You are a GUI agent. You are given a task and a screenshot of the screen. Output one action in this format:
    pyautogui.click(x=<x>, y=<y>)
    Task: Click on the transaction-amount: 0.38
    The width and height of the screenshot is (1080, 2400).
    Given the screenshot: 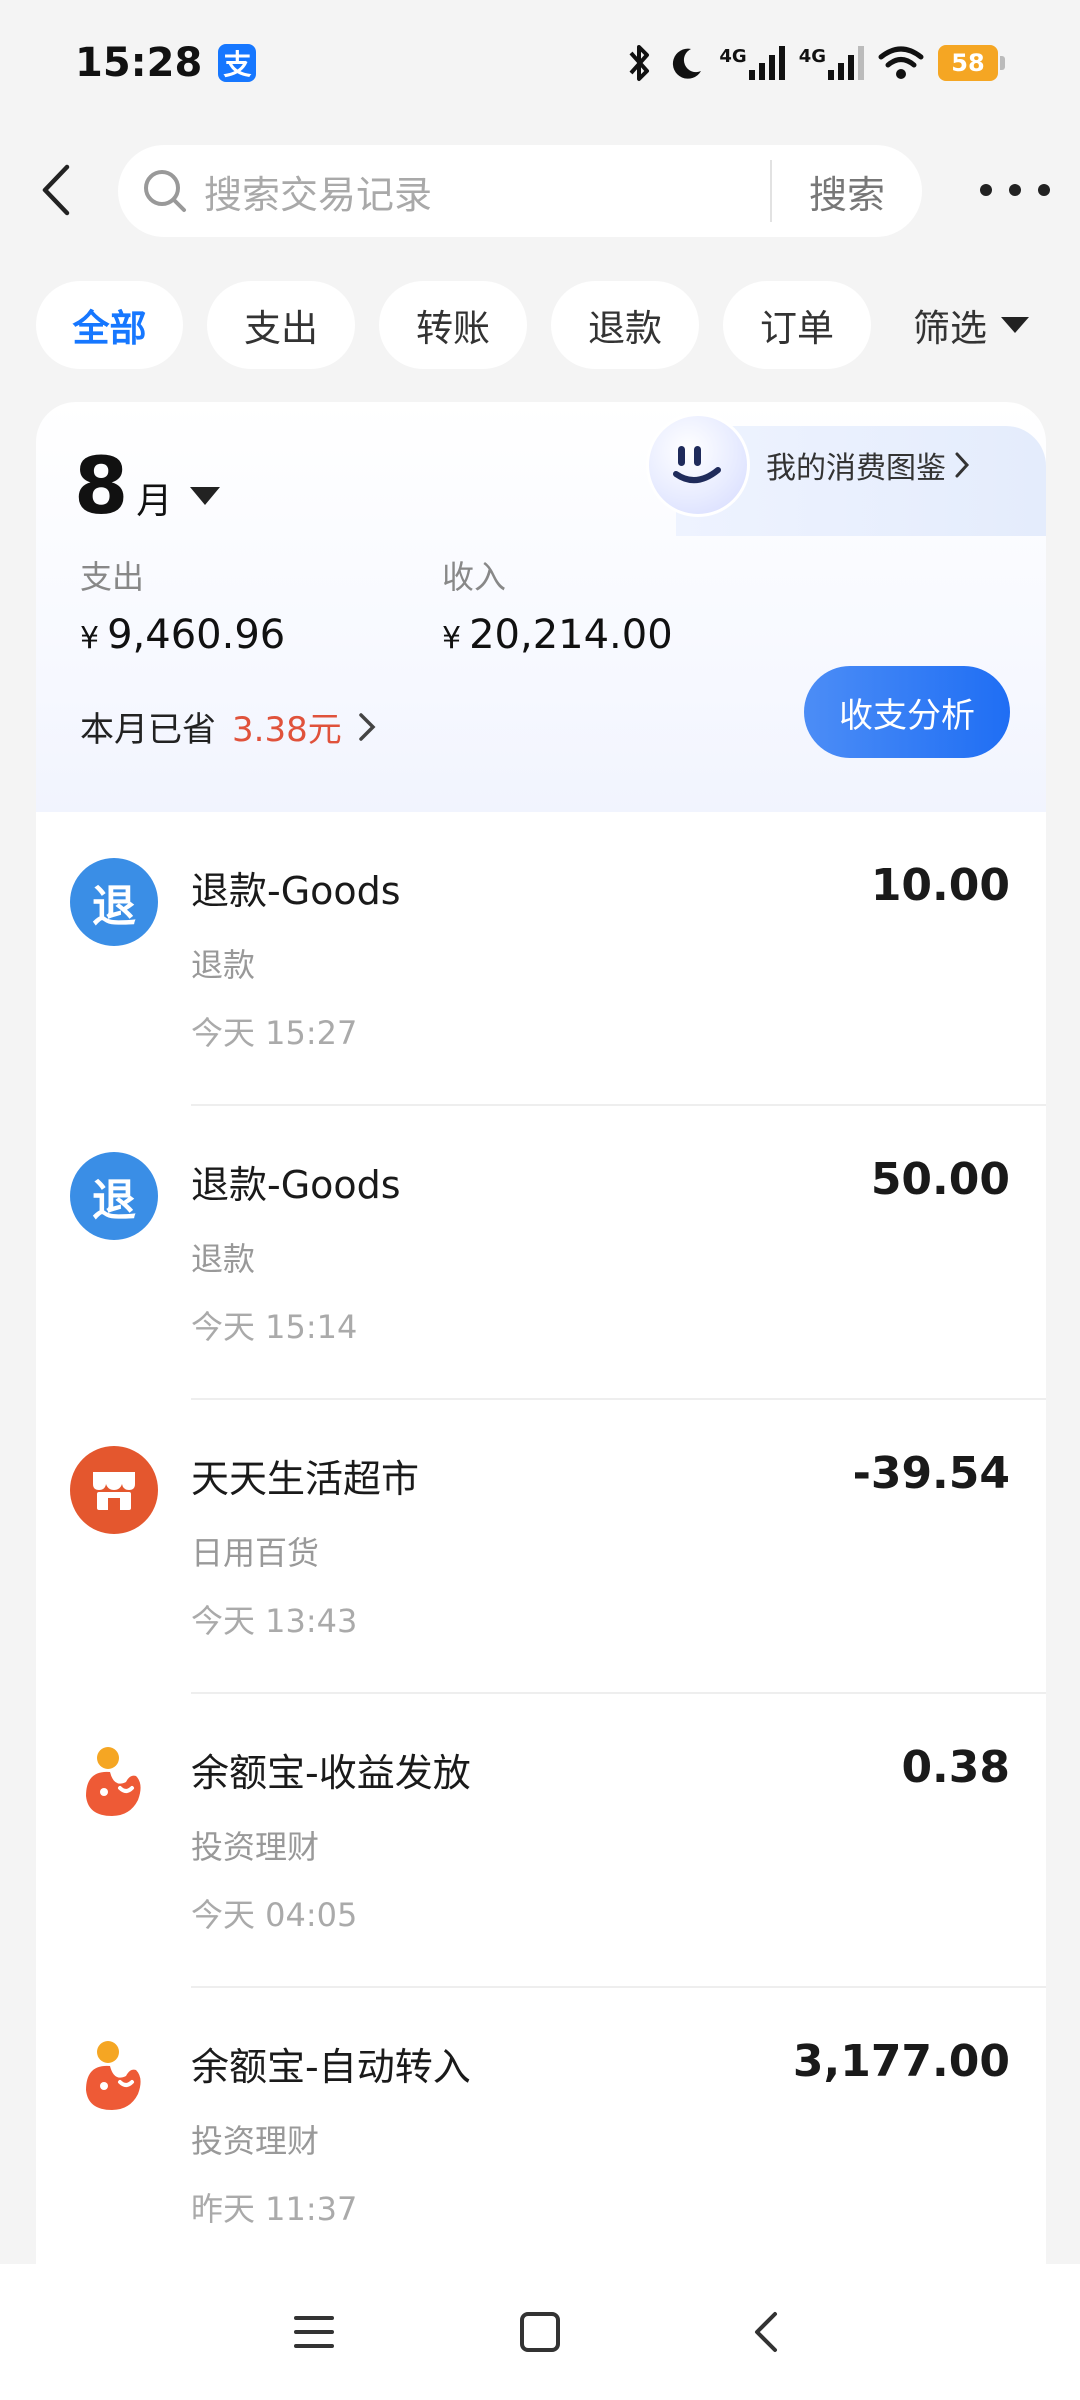 What is the action you would take?
    pyautogui.click(x=955, y=1767)
    